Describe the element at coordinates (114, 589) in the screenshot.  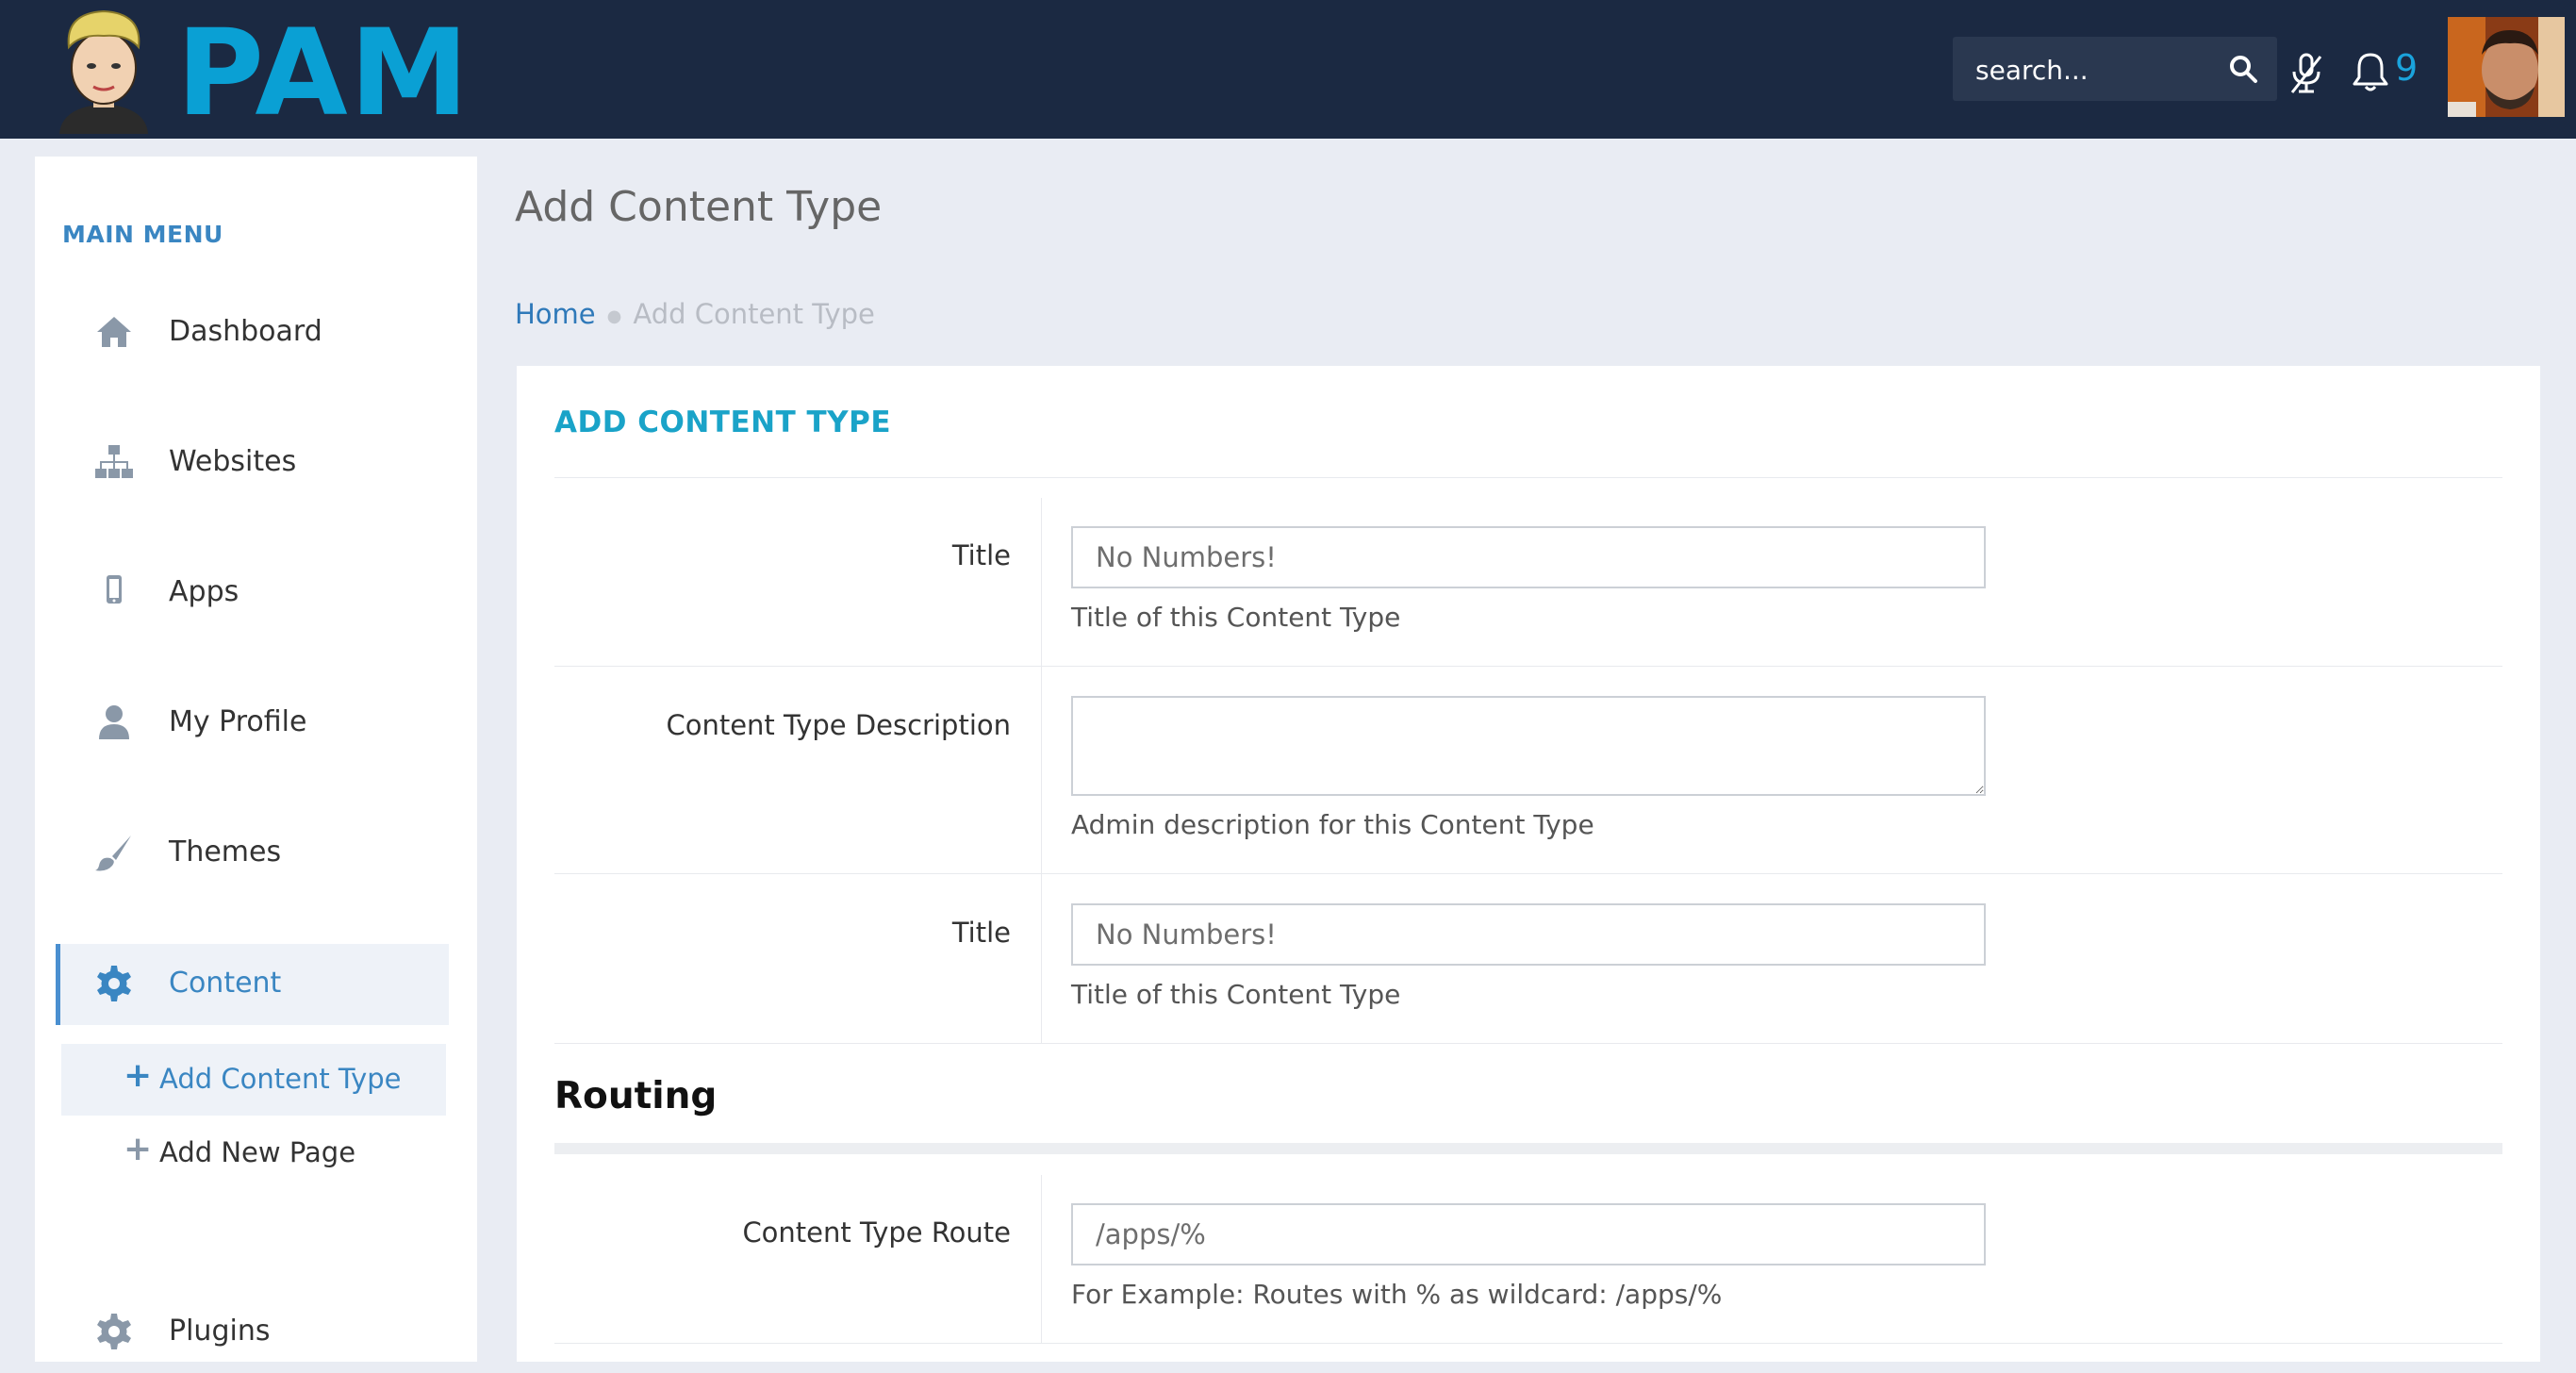
I see `mobile-icon` at that location.